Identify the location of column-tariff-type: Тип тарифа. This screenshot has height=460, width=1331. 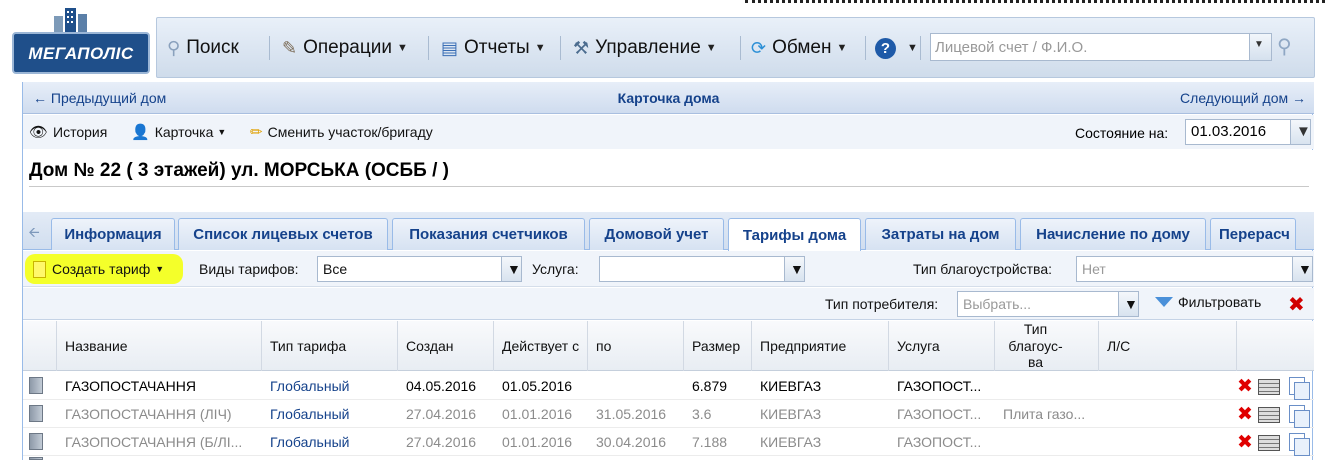
(330, 346).